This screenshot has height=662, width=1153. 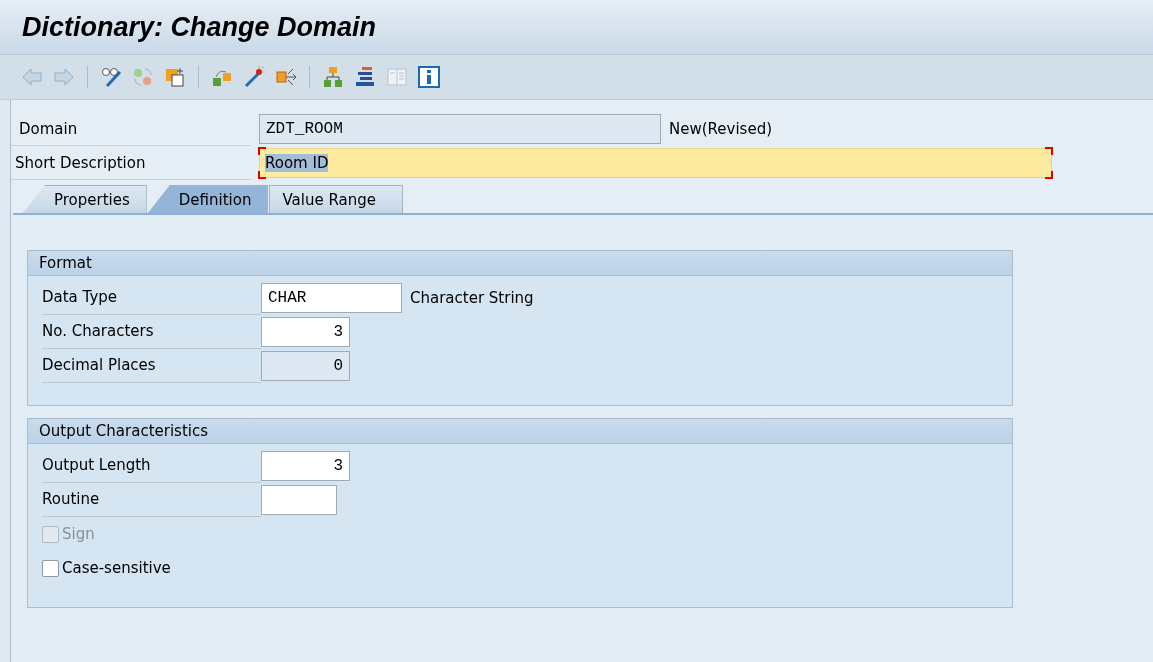 What do you see at coordinates (131, 129) in the screenshot?
I see `field-label: Domain` at bounding box center [131, 129].